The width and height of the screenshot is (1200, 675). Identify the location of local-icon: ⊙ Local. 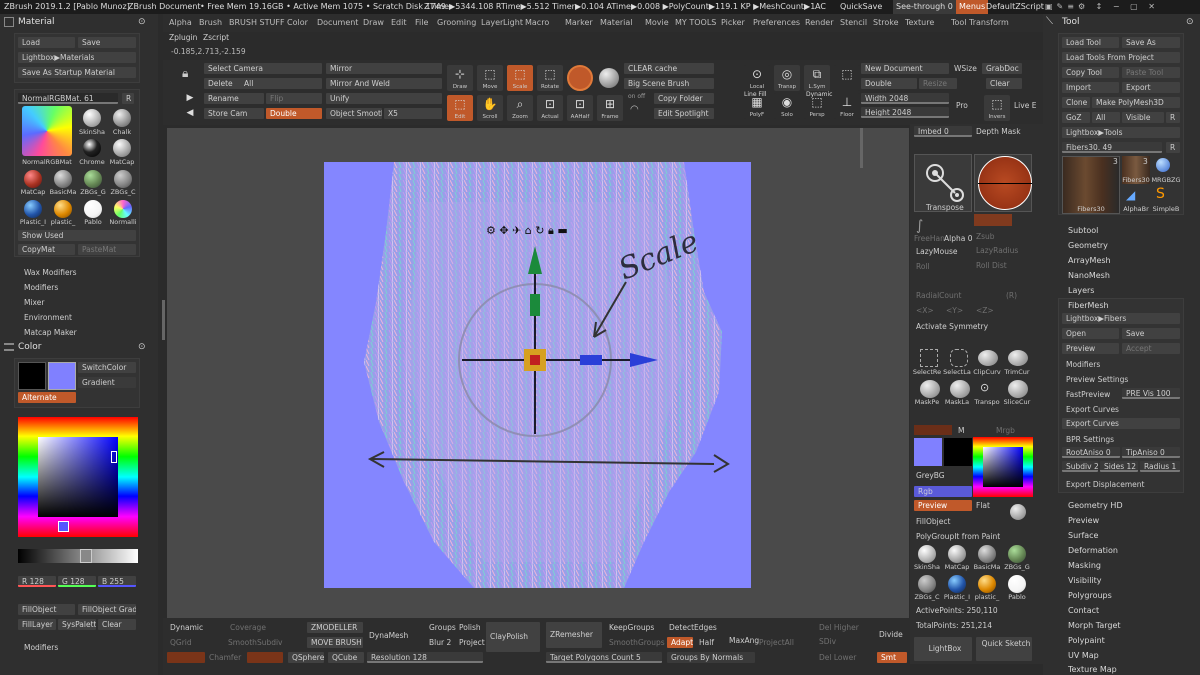
(757, 78).